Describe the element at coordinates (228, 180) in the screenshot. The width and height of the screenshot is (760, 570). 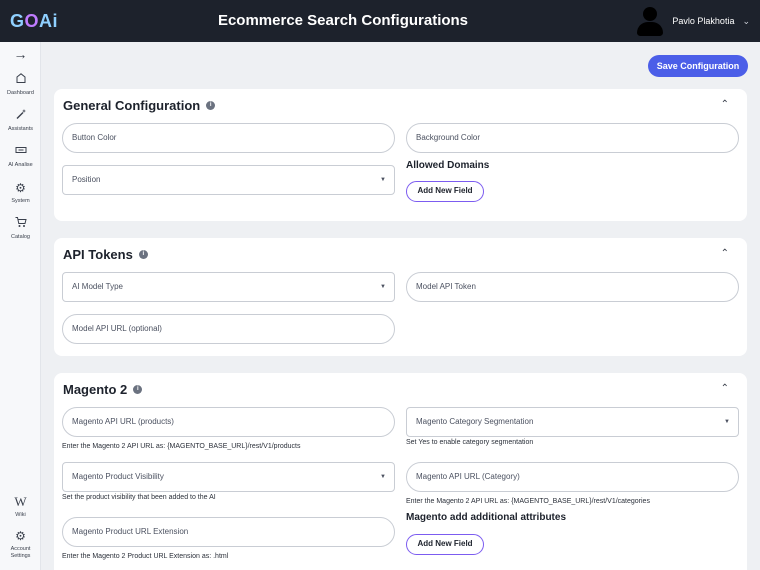
I see `position-select: Position ▼` at that location.